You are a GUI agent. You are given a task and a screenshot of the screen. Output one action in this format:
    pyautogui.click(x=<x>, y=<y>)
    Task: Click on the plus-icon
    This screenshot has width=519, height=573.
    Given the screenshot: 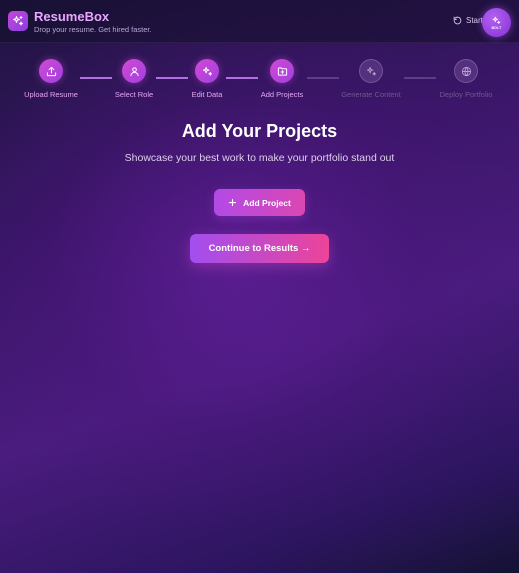 What is the action you would take?
    pyautogui.click(x=233, y=202)
    